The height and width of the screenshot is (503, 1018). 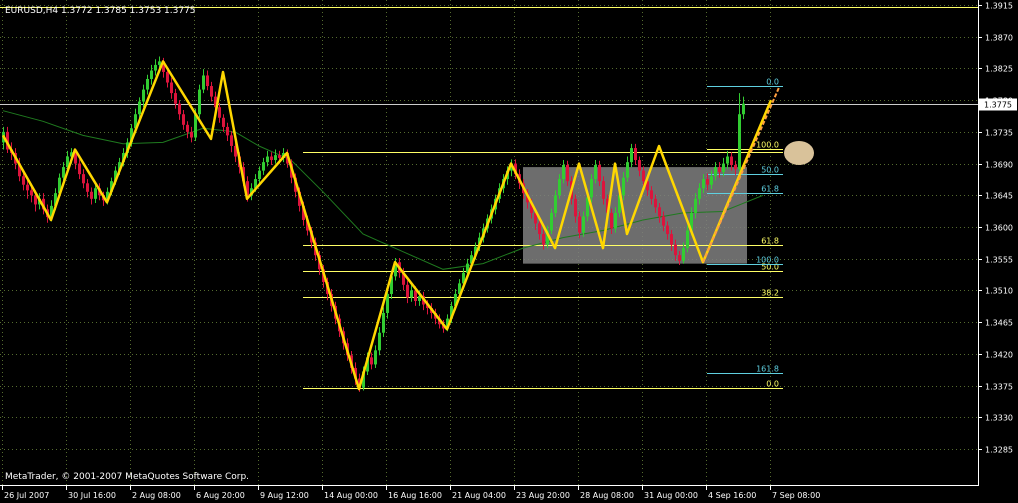 I want to click on y-tick-label: 1.3690, so click(x=999, y=165).